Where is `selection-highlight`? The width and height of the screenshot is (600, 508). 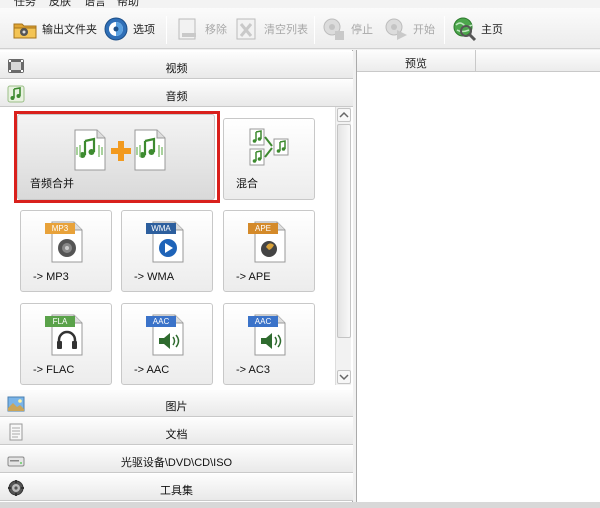
selection-highlight is located at coordinates (117, 157).